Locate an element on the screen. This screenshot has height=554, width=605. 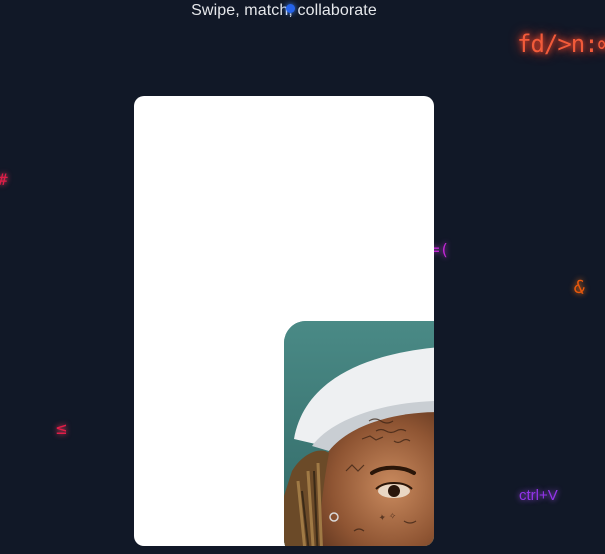
floating-code-glyph: ctrl+V is located at coordinates (538, 495).